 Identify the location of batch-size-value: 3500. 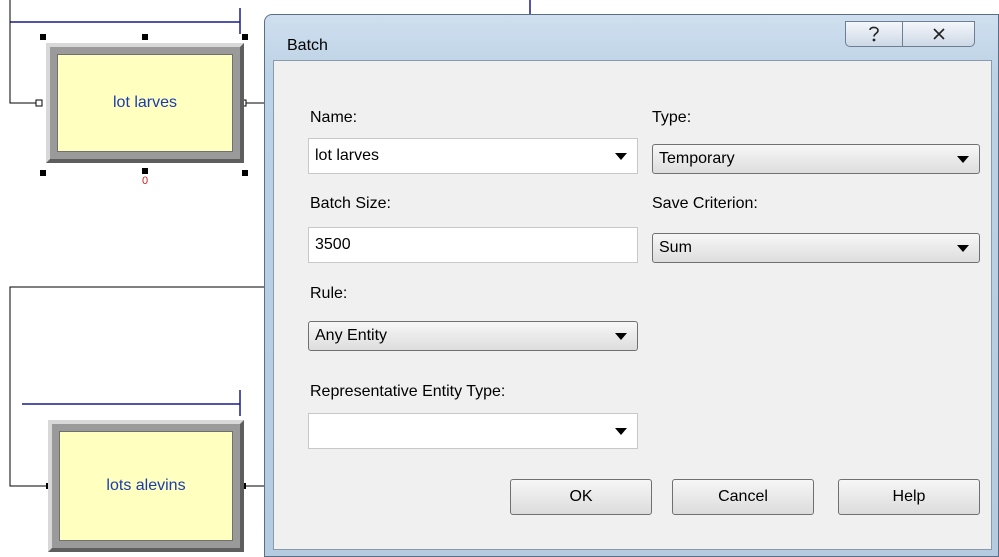
(333, 244).